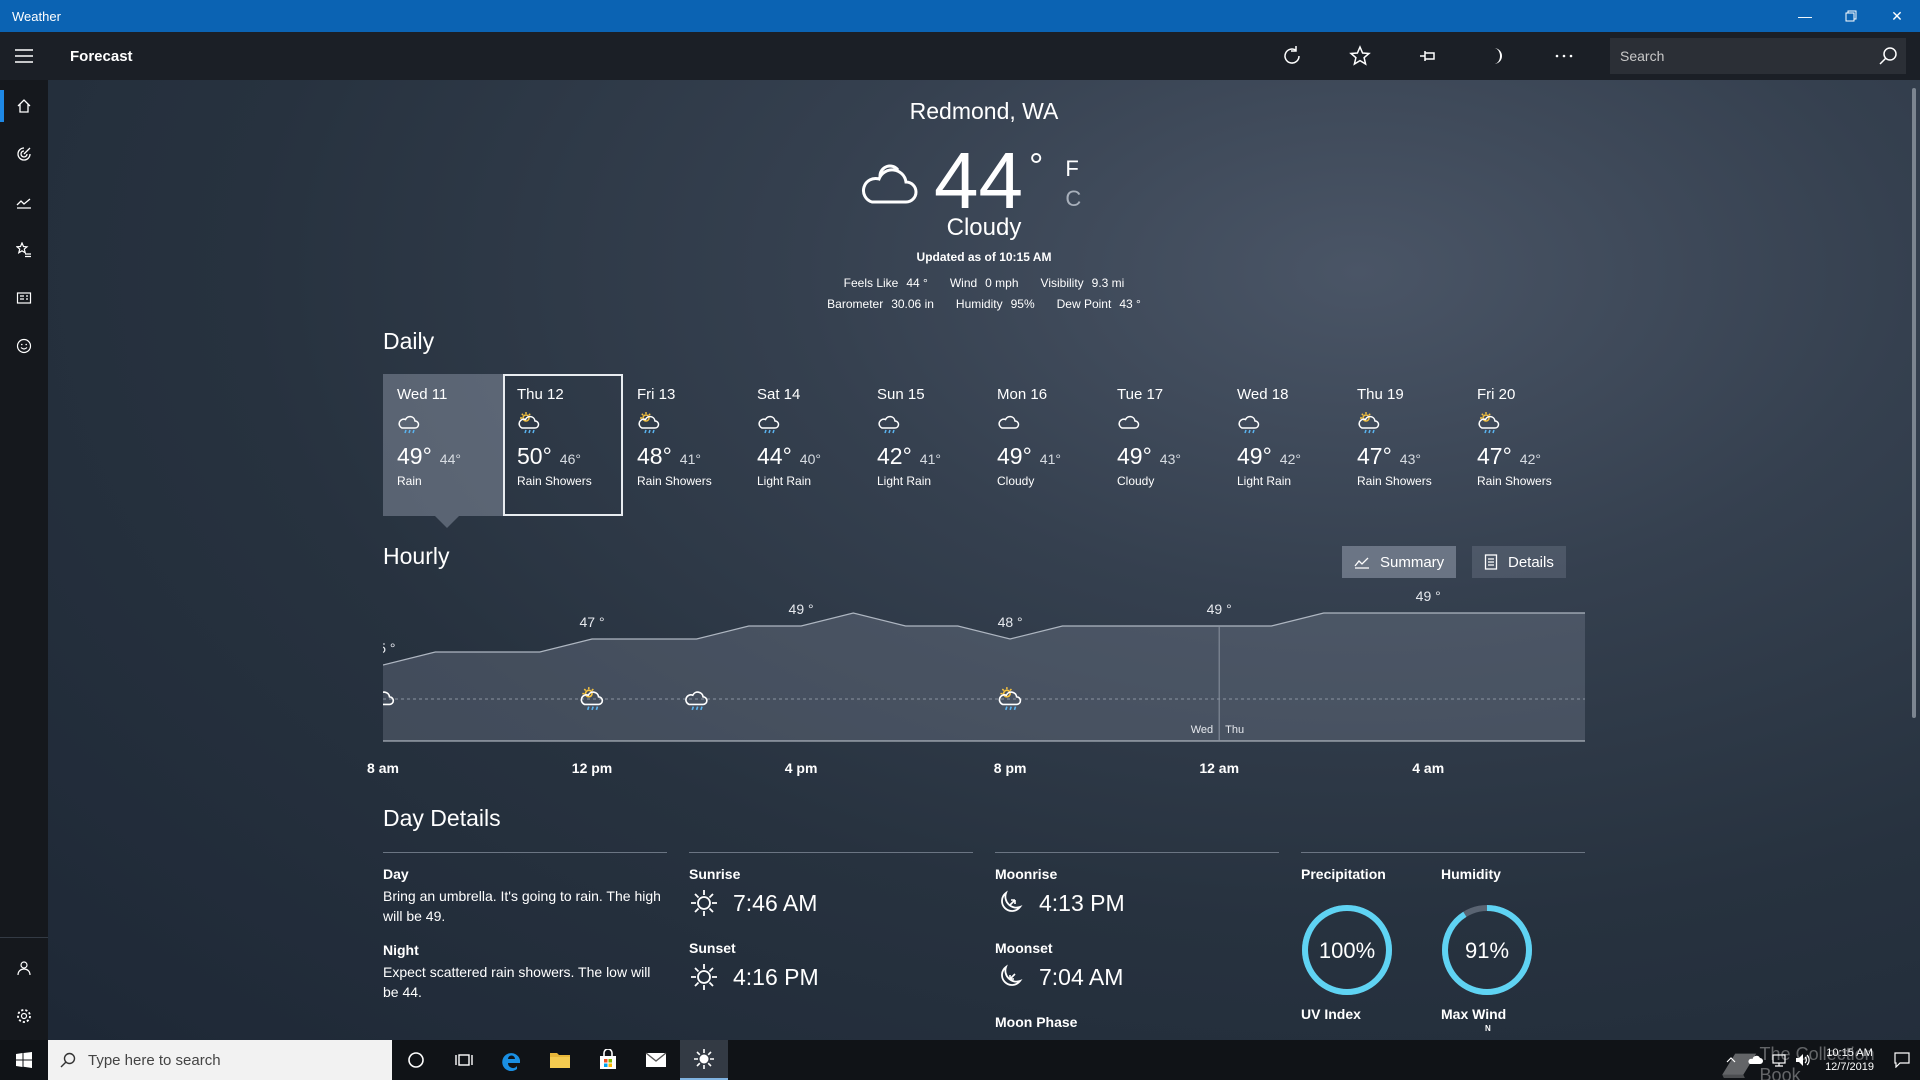 Image resolution: width=1920 pixels, height=1080 pixels. Describe the element at coordinates (1380, 394) in the screenshot. I see `day-name: Thu 19` at that location.